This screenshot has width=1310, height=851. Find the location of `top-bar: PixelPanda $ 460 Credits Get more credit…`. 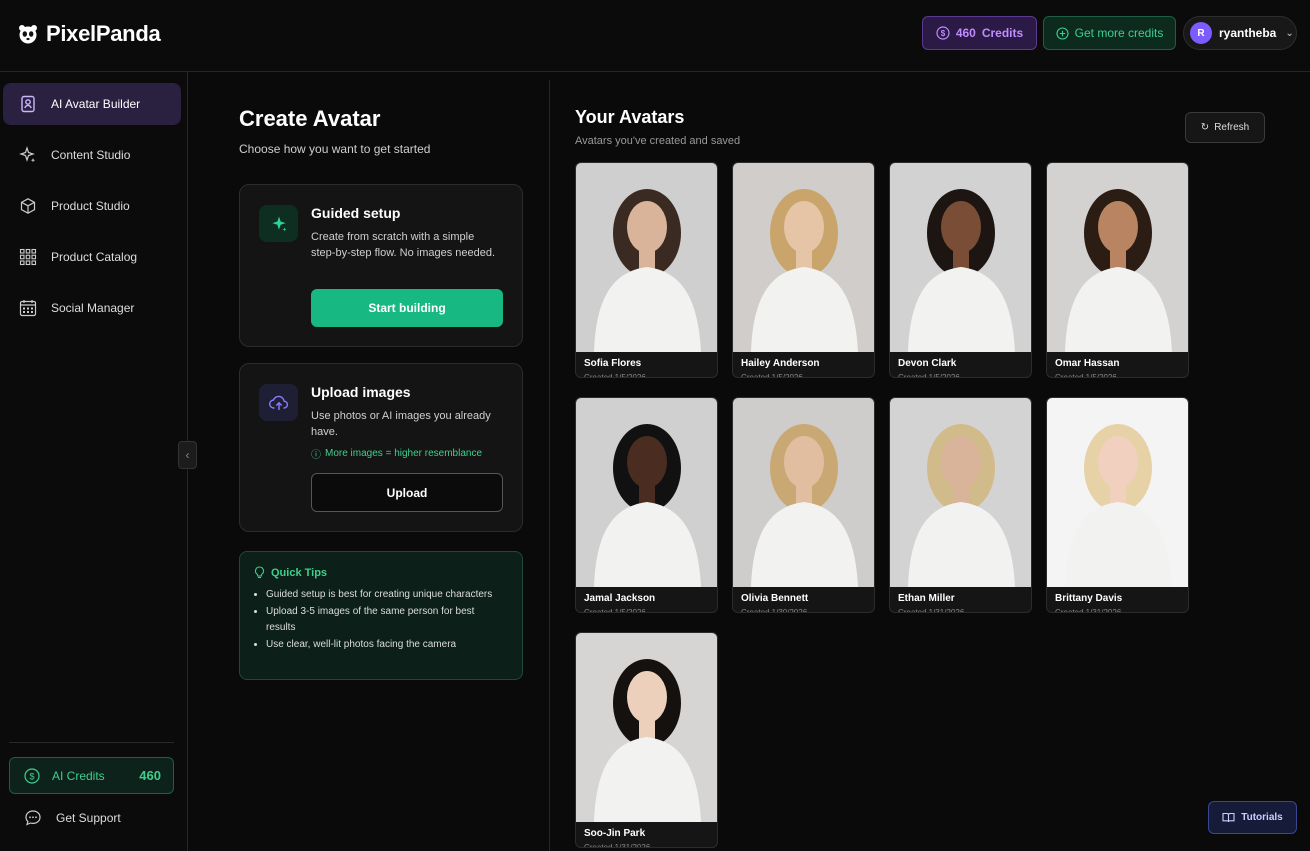

top-bar: PixelPanda $ 460 Credits Get more credit… is located at coordinates (655, 36).